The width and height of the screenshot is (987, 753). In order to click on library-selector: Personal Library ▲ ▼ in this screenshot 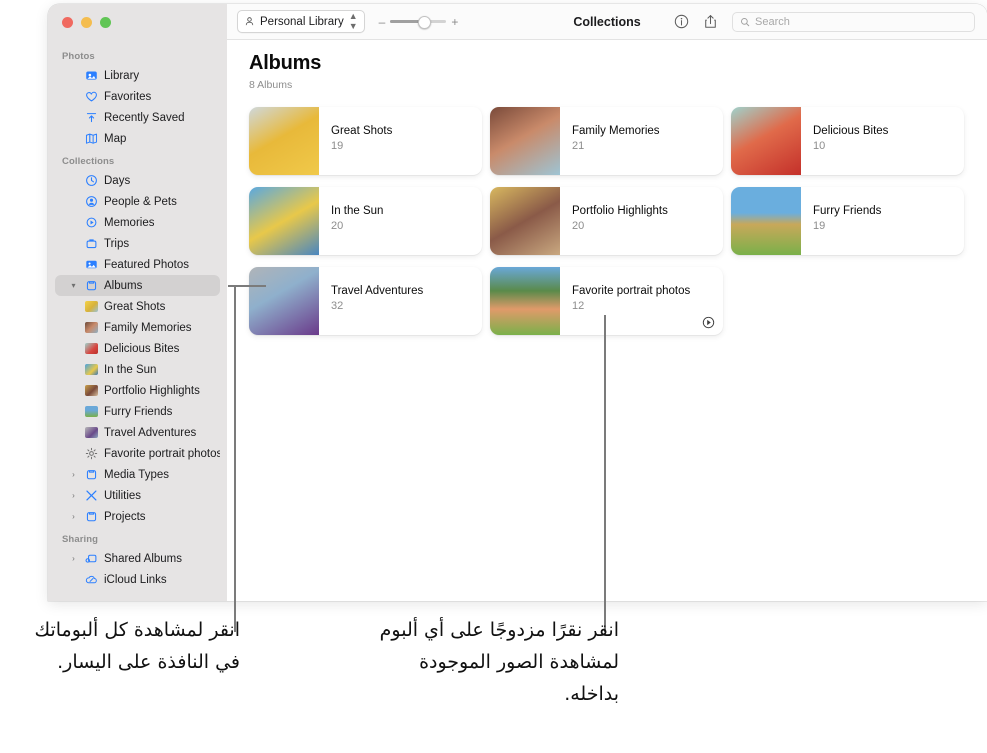, I will do `click(301, 21)`.